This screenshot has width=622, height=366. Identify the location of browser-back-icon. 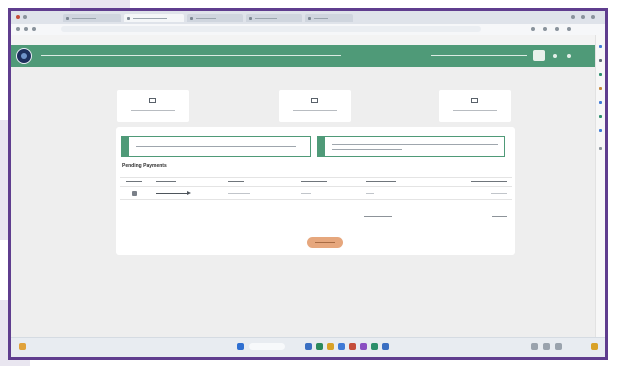
(25, 17).